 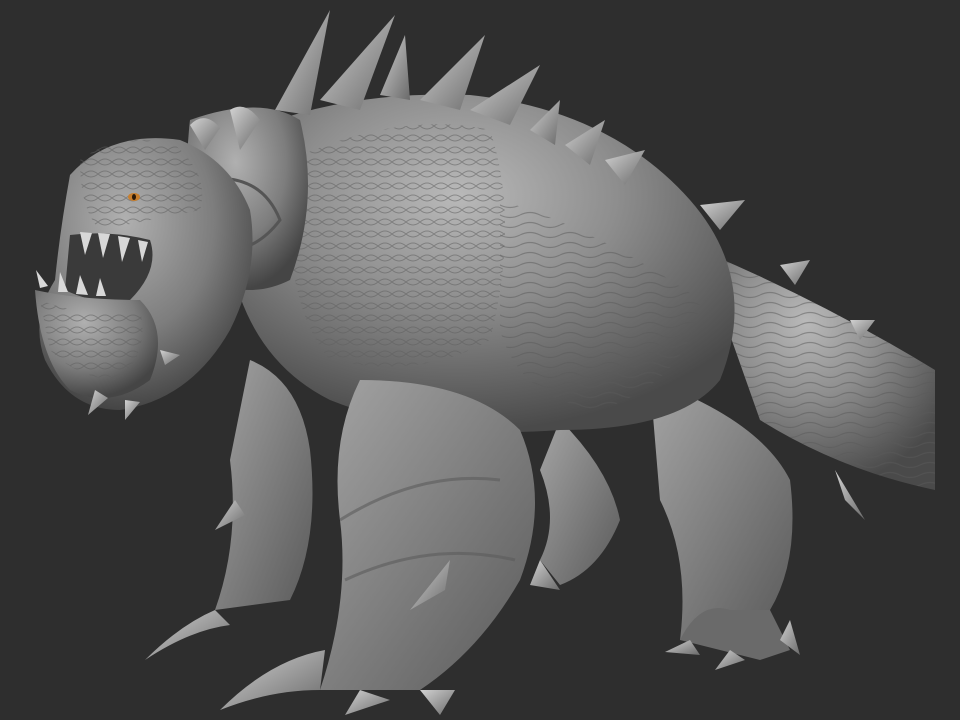 What do you see at coordinates (229, 510) in the screenshot?
I see `front-leg-far` at bounding box center [229, 510].